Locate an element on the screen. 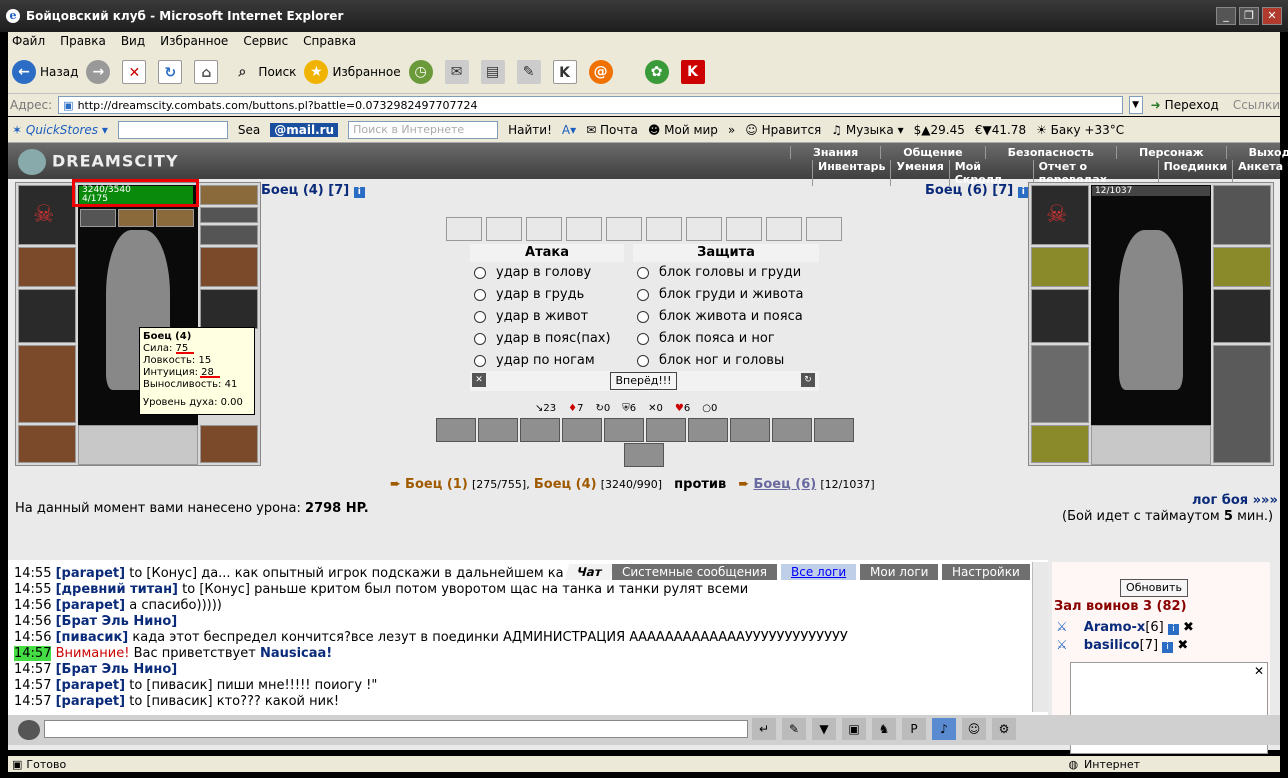 Image resolution: width=1288 pixels, height=778 pixels. block-chest-belly: блок груди и живота is located at coordinates (720, 294).